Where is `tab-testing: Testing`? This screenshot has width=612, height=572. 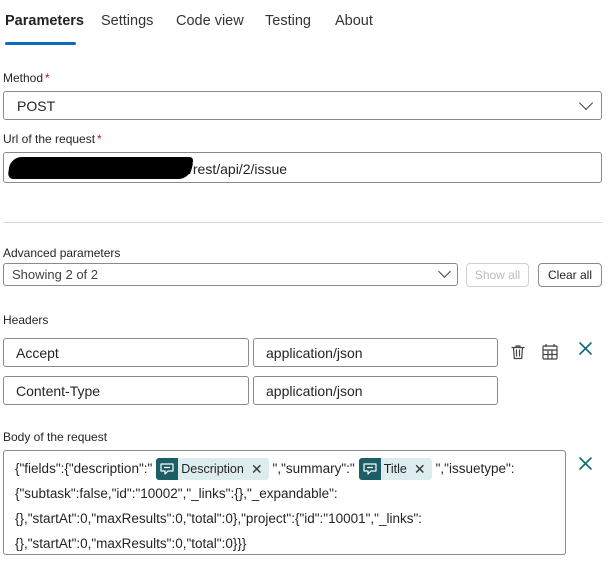 tab-testing: Testing is located at coordinates (288, 21).